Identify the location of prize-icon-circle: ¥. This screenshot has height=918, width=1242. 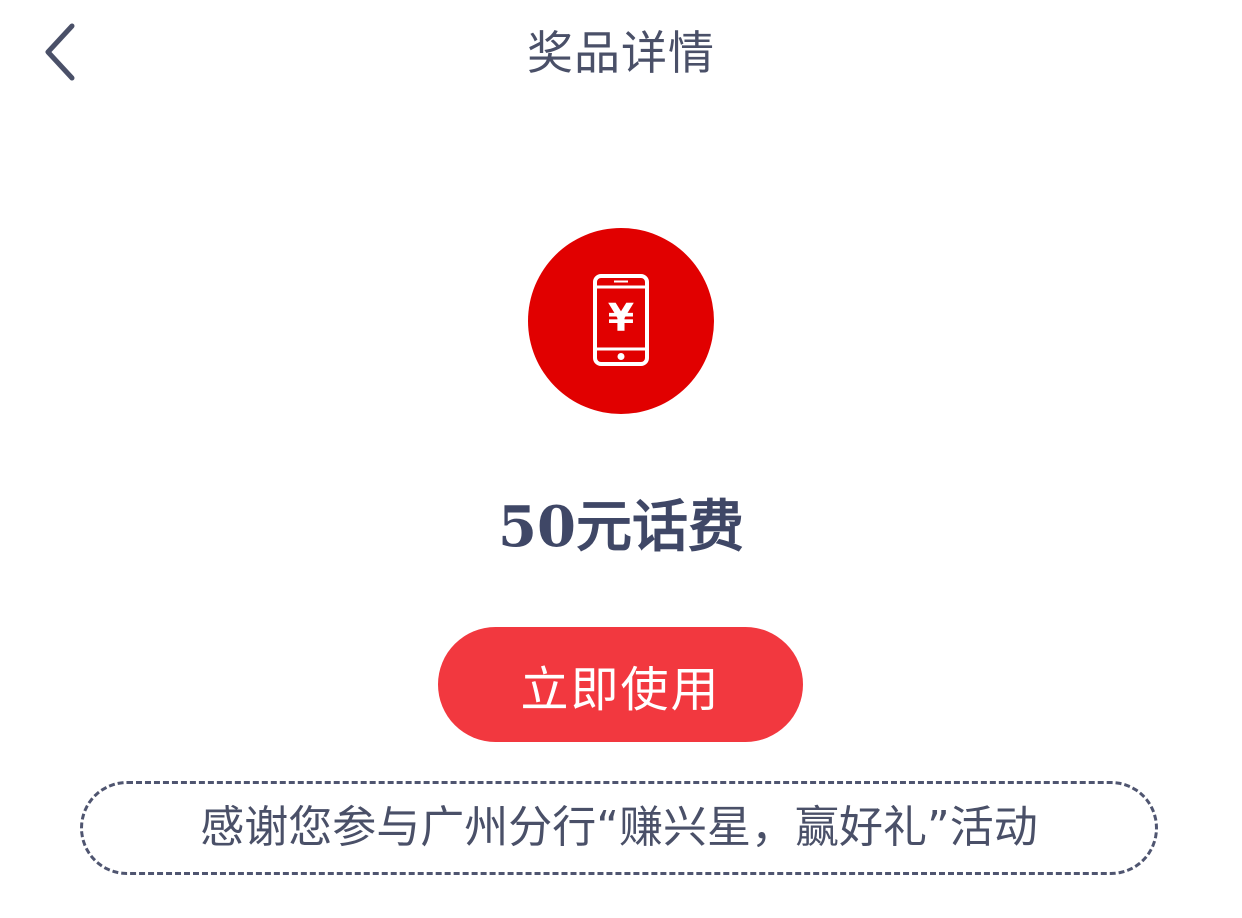
(621, 321).